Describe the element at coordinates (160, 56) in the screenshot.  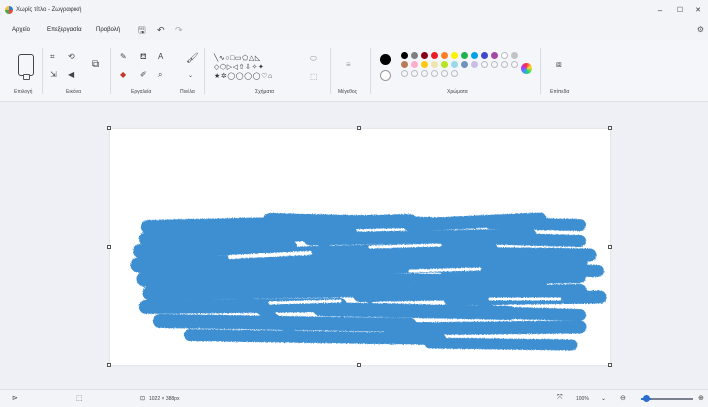
I see `text-icon: A` at that location.